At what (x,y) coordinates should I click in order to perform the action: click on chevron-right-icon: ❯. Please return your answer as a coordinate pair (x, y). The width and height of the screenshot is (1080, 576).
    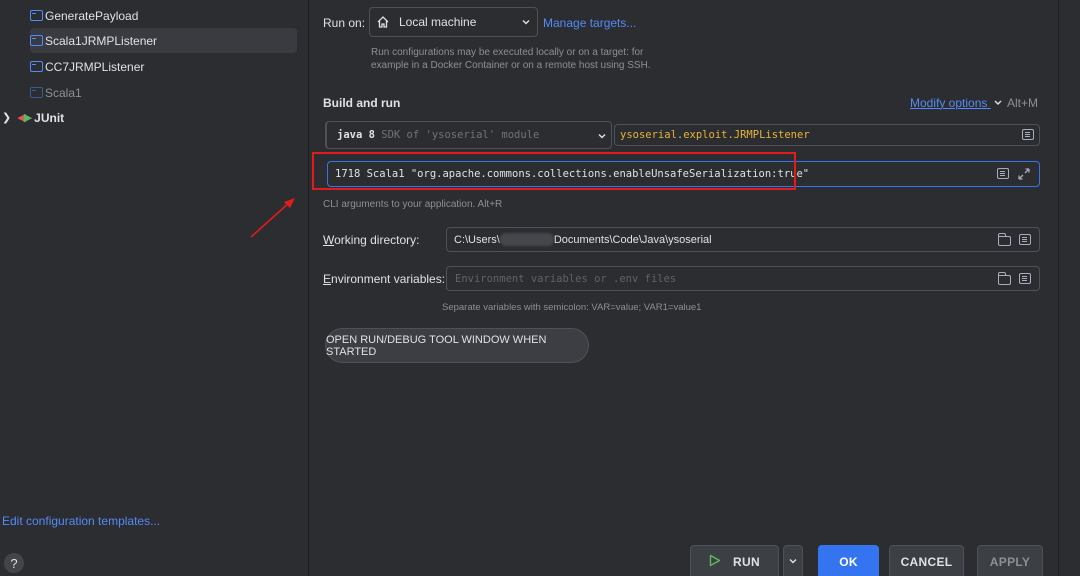
    Looking at the image, I should click on (6, 117).